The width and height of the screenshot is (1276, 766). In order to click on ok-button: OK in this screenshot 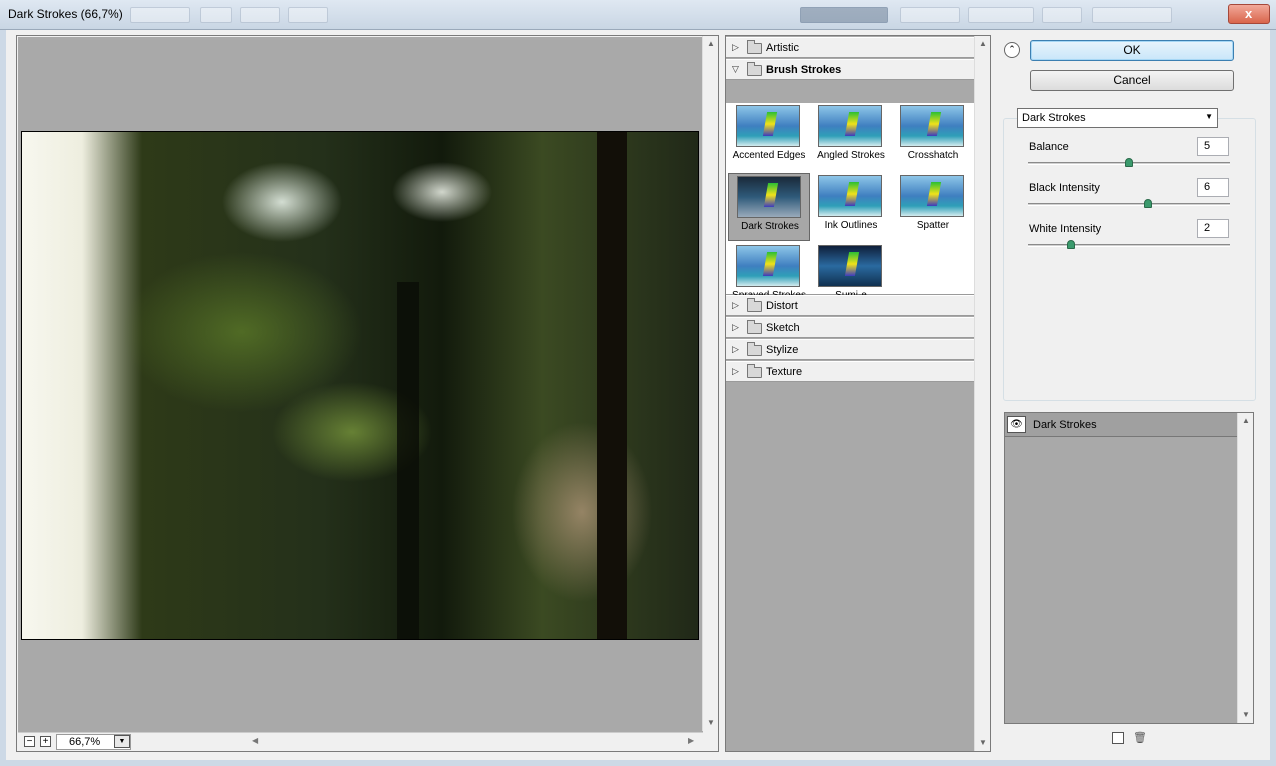, I will do `click(1132, 50)`.